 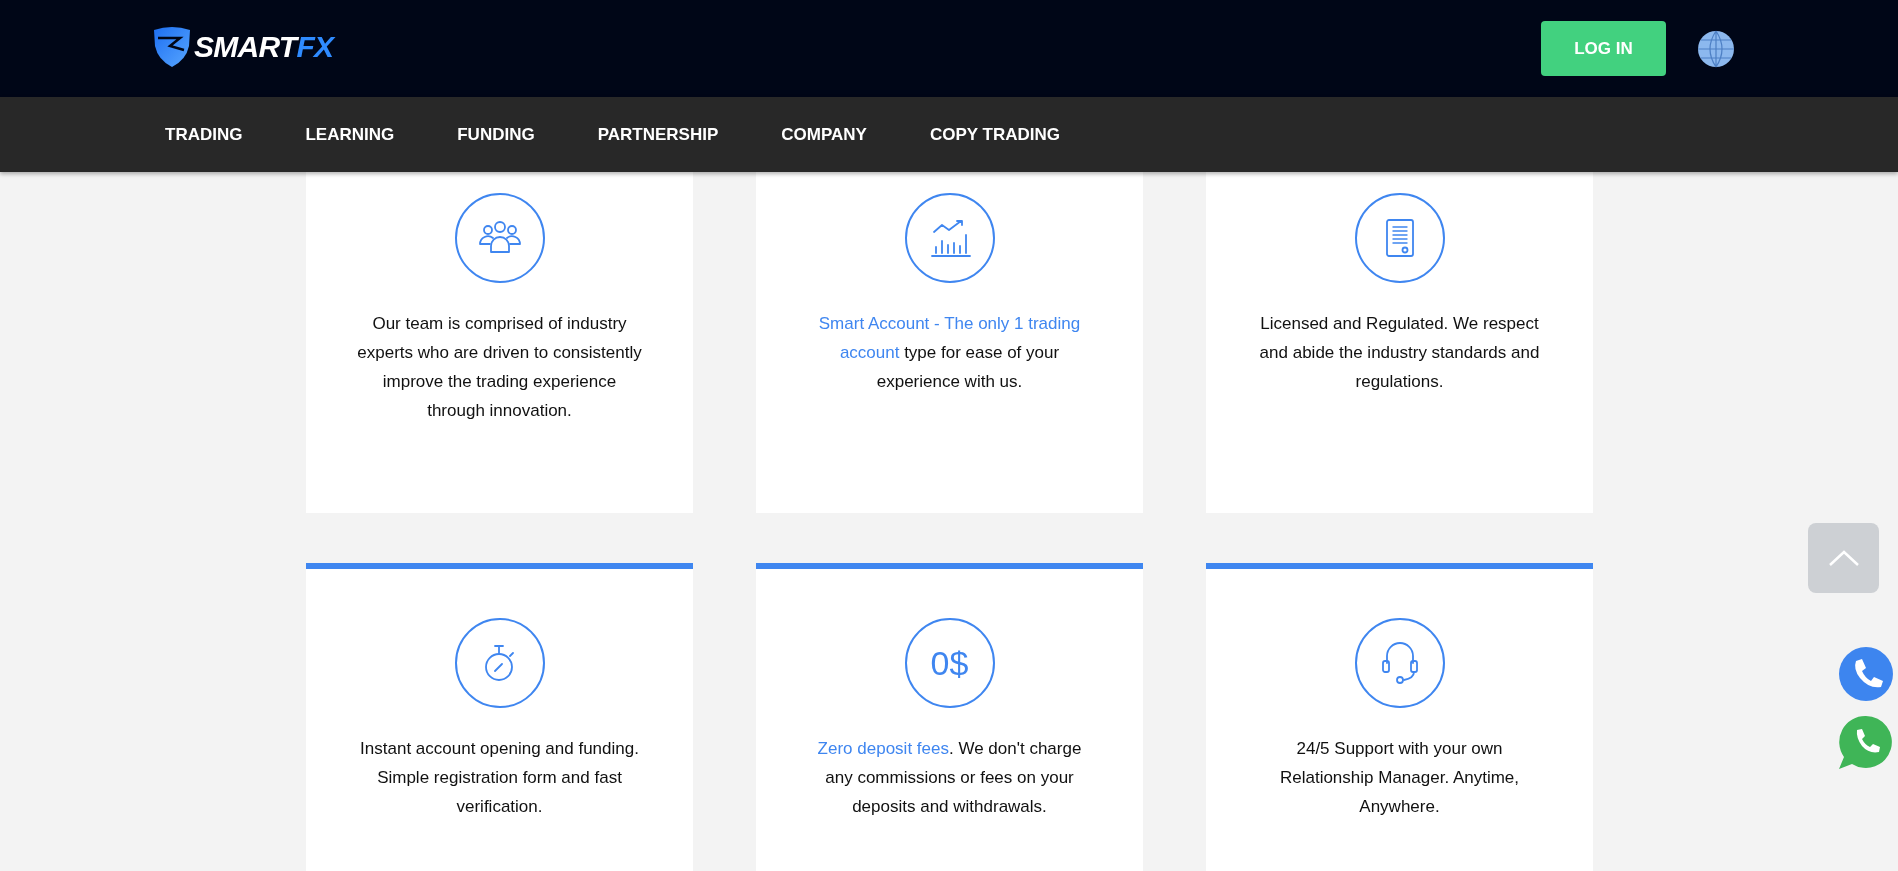 What do you see at coordinates (1399, 778) in the screenshot?
I see `feature-description: 24/5 Support with your own Relationship Manager. Anytime, Anywhere.` at bounding box center [1399, 778].